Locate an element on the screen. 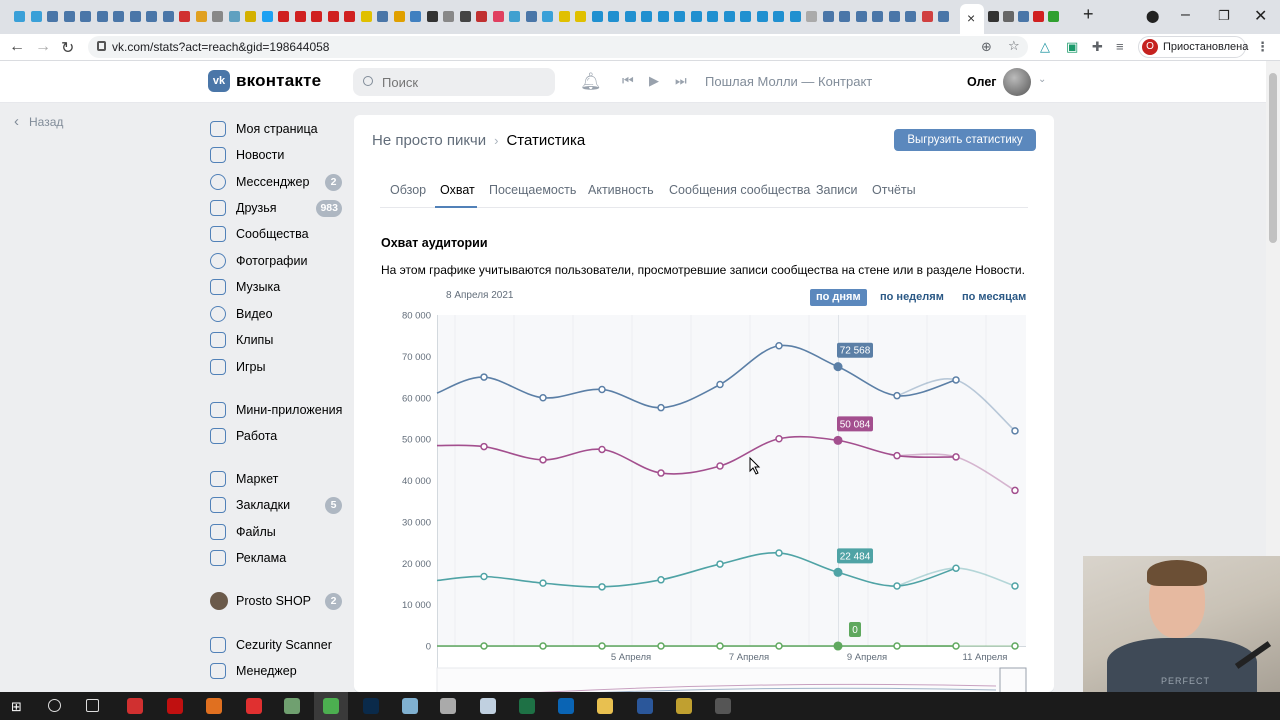 Image resolution: width=1280 pixels, height=720 pixels. firefox-icon is located at coordinates (214, 706).